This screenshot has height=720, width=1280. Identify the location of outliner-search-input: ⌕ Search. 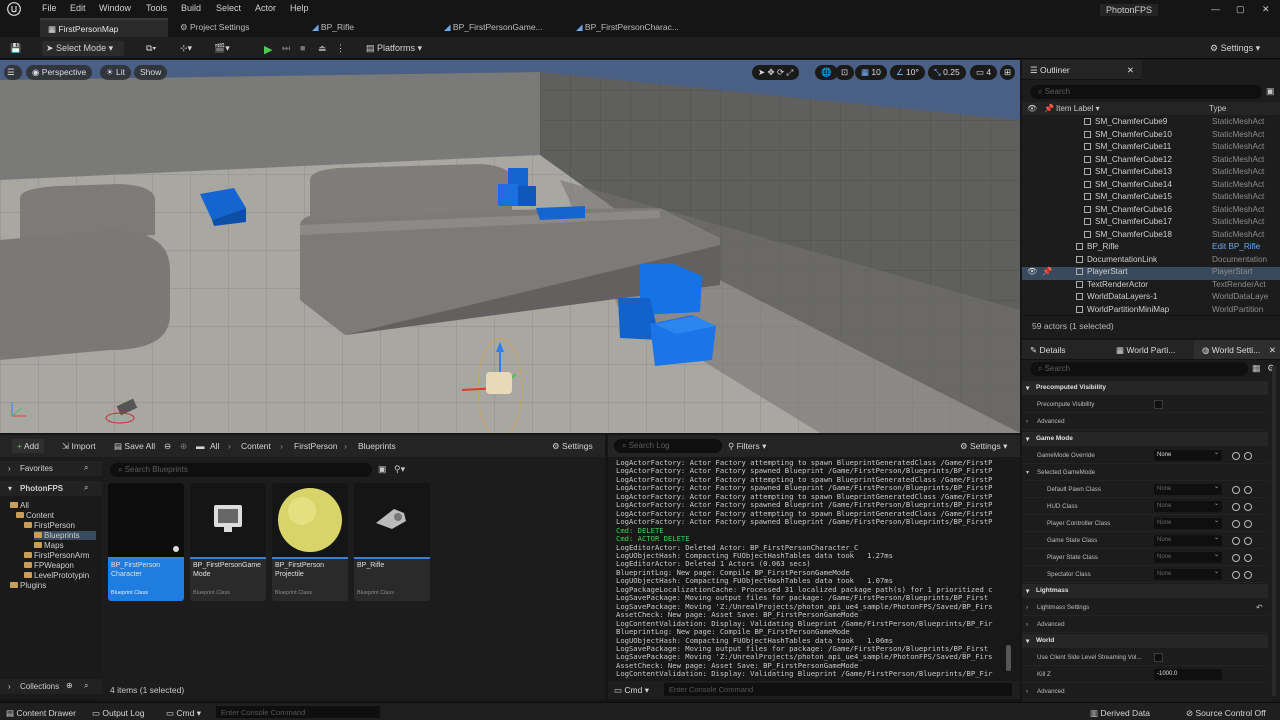
(1146, 92).